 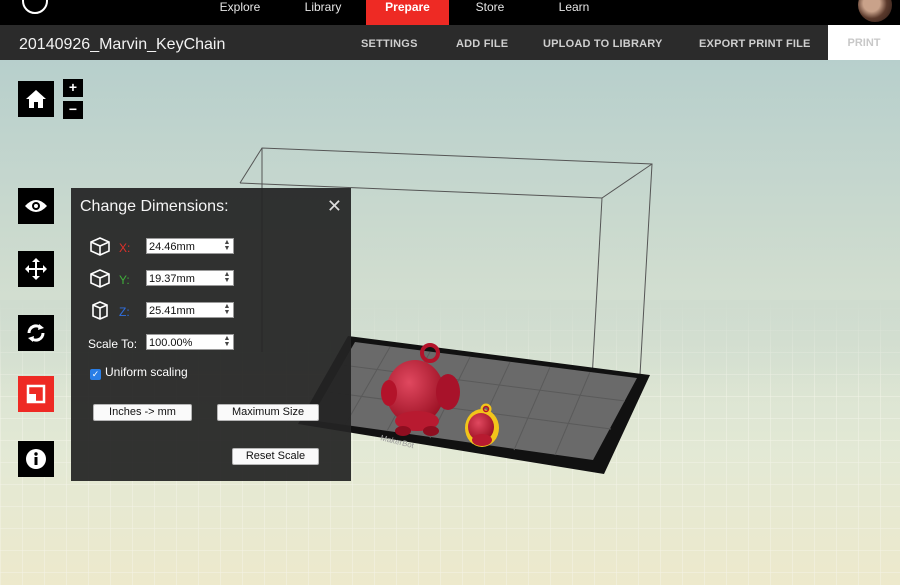 I want to click on dimension-z-input: 25.41mm ▲ ▼, so click(x=190, y=310).